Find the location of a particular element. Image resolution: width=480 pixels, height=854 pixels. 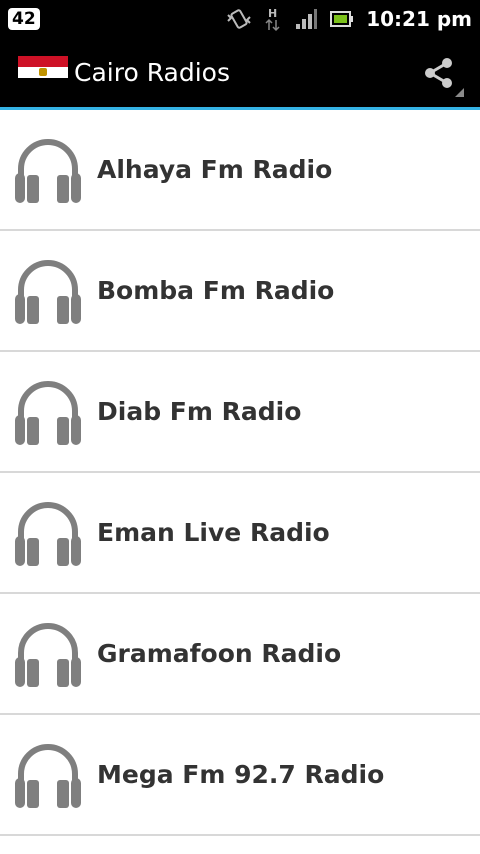

station-row: Gramafoon Radio is located at coordinates (240, 654).